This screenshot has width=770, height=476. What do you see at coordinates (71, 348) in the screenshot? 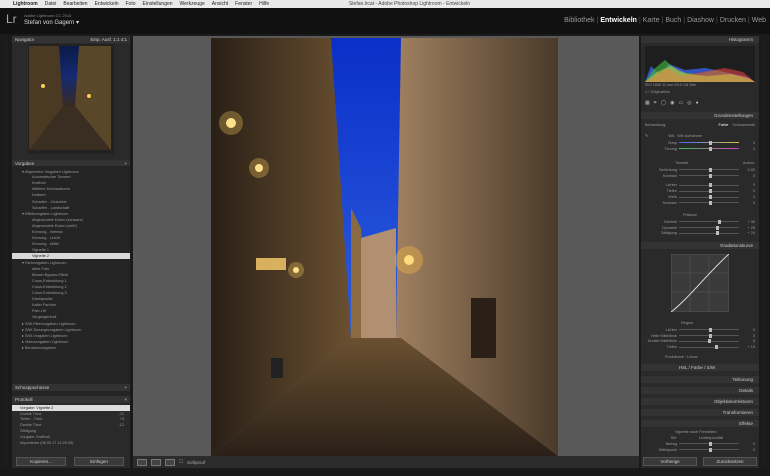
I see `preset-folder: ▸ Benutzervorgaben` at bounding box center [71, 348].